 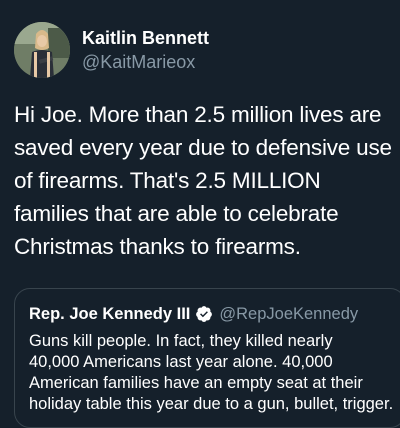 I want to click on quoted-tweet-header: Rep. Joe Kennedy III @RepJoeKennedy, so click(x=210, y=314).